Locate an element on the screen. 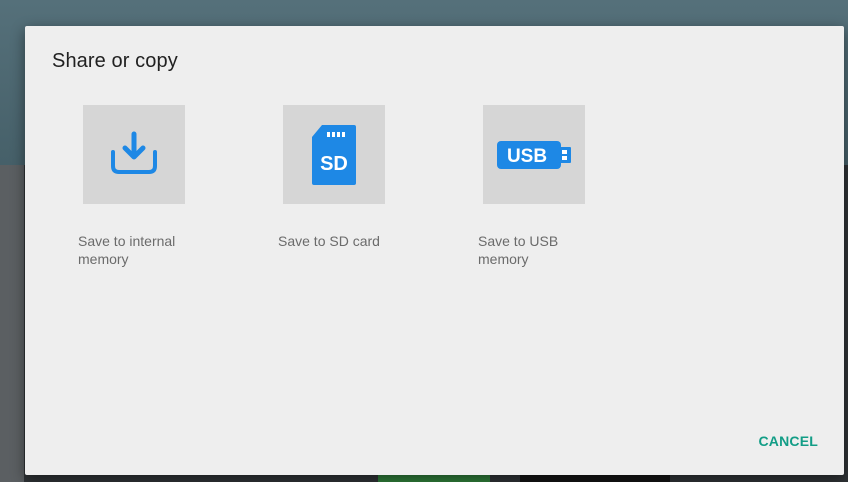 The width and height of the screenshot is (848, 482). sd-badge-text: SD is located at coordinates (334, 164).